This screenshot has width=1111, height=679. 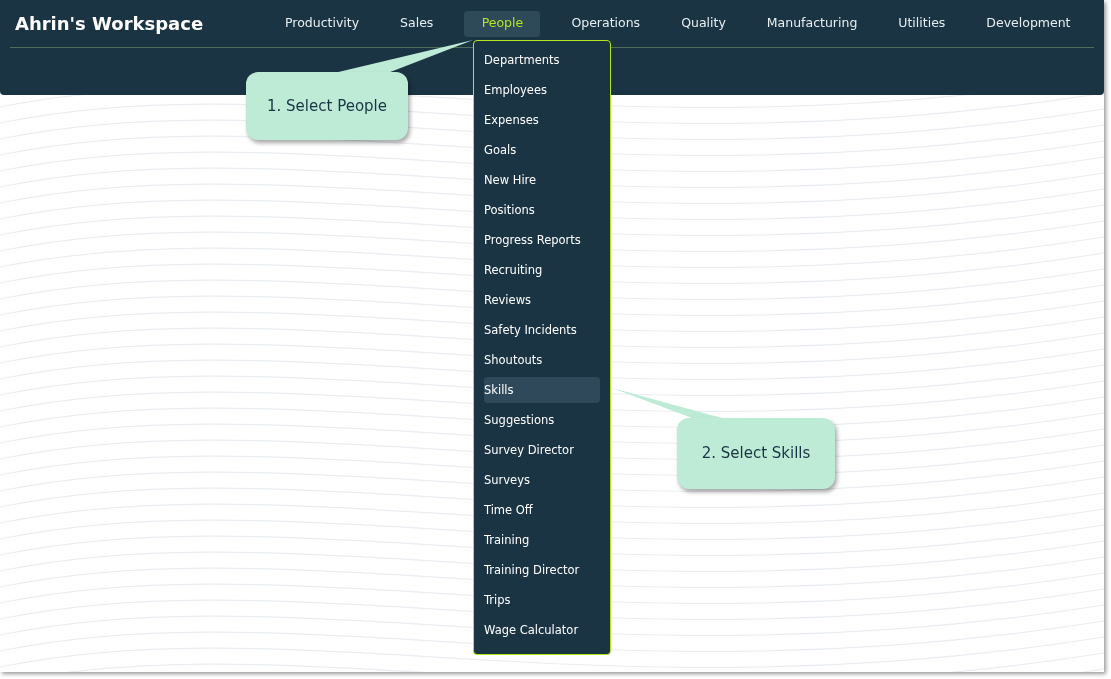 I want to click on nav-tab: Operations, so click(x=606, y=23).